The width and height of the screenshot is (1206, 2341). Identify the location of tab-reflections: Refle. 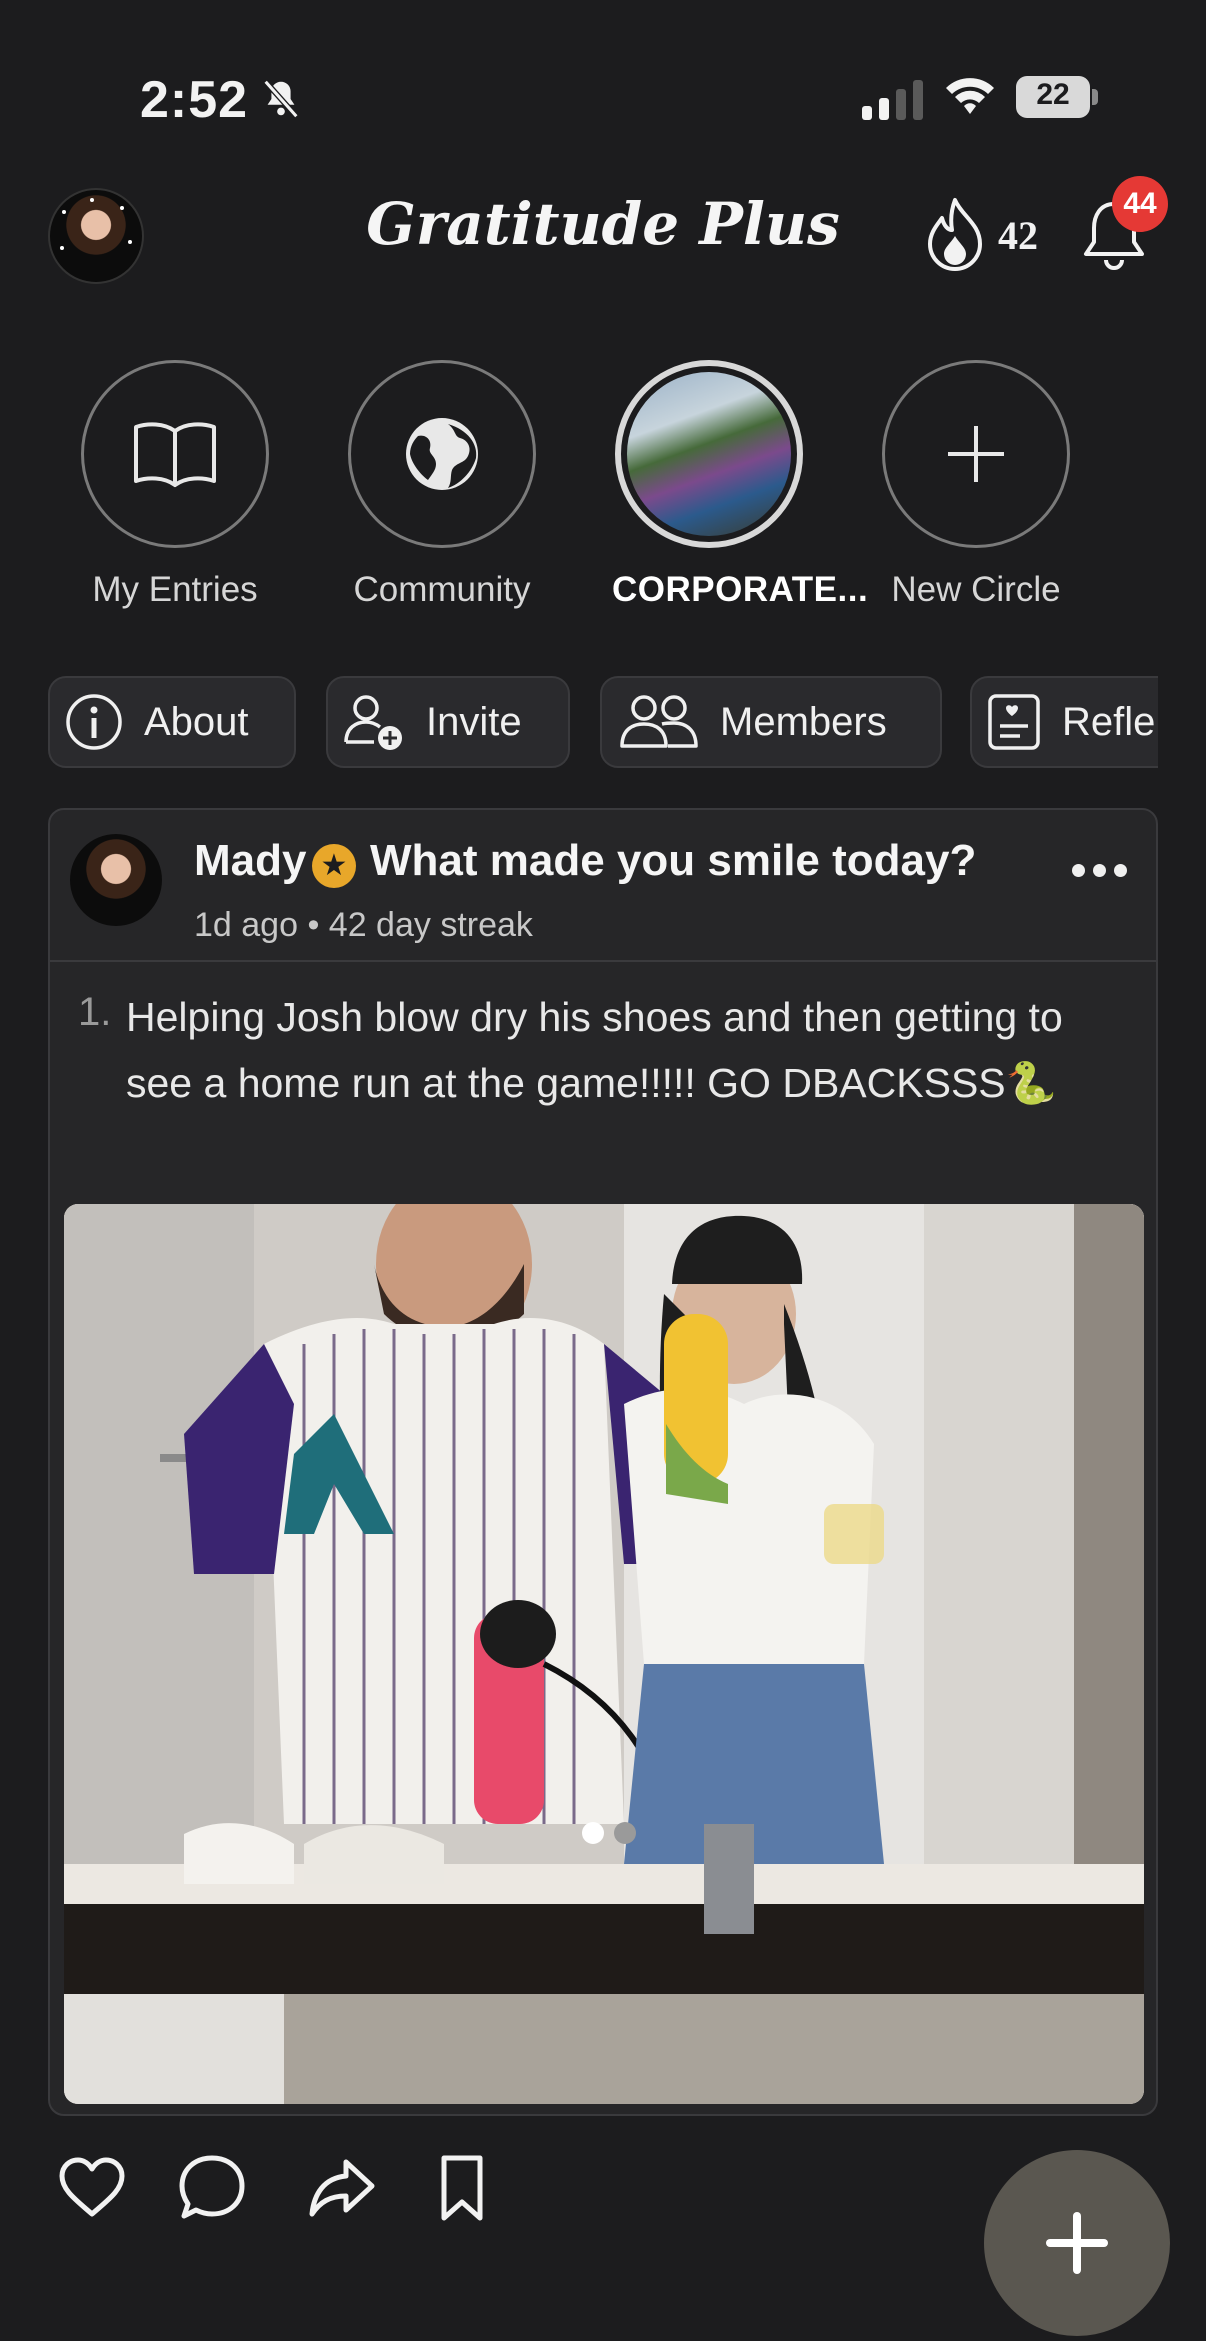
(1064, 722).